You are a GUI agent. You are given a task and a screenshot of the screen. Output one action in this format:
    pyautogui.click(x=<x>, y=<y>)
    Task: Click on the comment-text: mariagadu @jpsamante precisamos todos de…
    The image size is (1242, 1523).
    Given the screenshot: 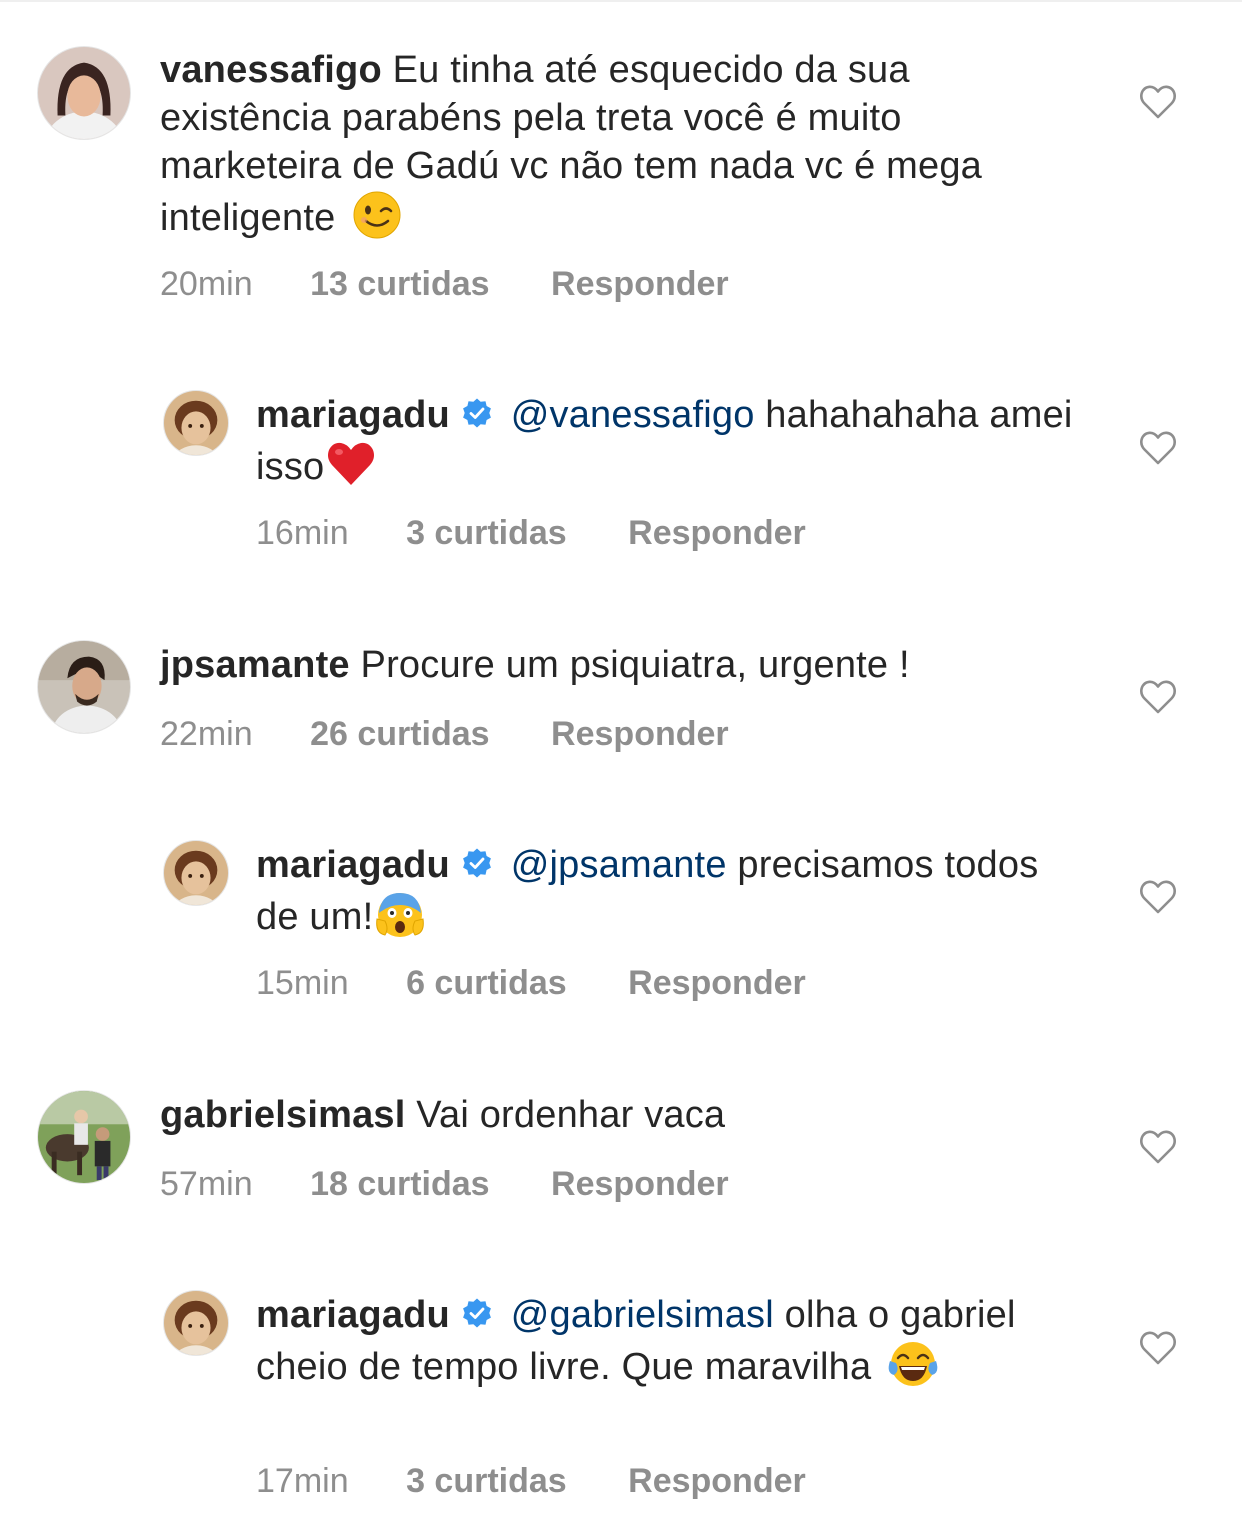 What is the action you would take?
    pyautogui.click(x=671, y=891)
    